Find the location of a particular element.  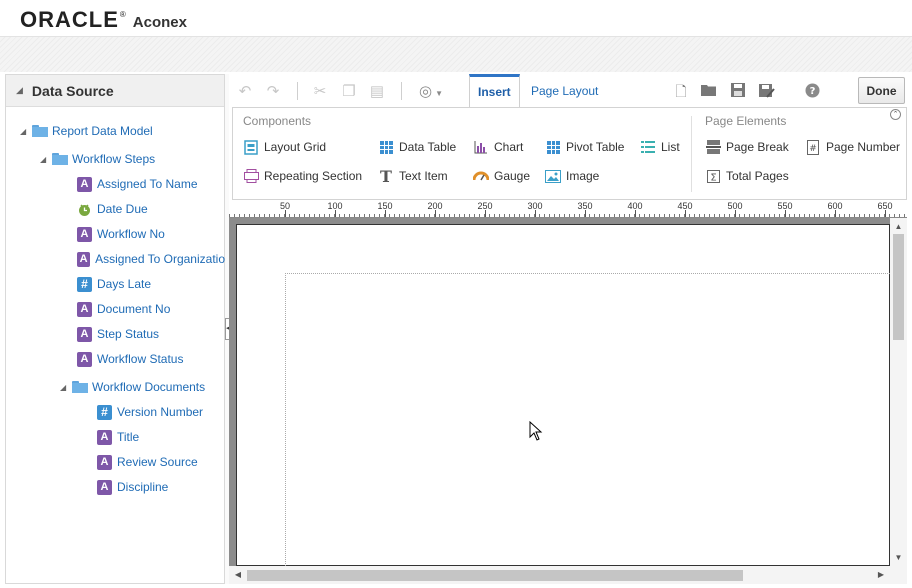

chart-icon is located at coordinates (481, 147).